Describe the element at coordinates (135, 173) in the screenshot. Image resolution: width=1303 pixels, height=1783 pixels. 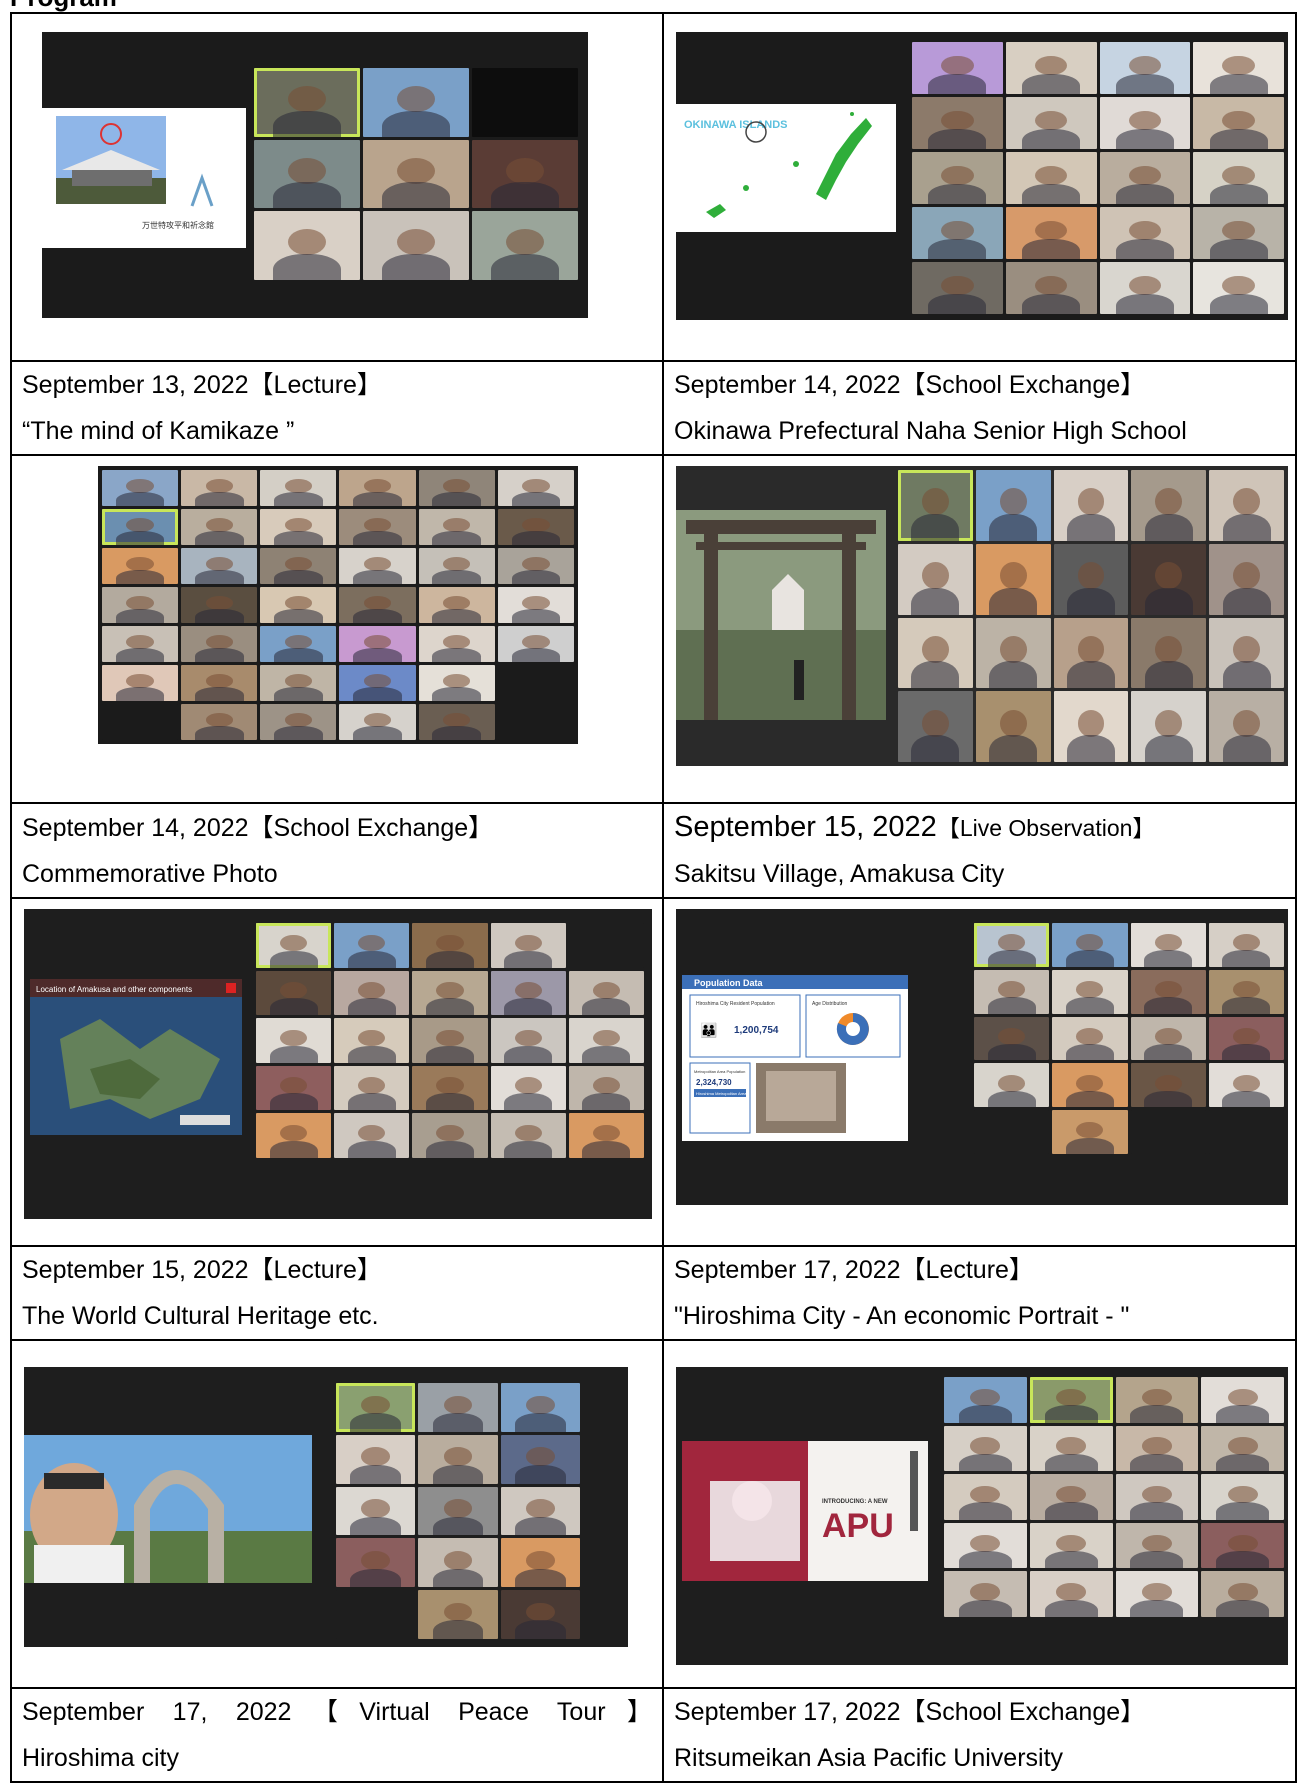
I see `museum-photo: 万世特攻平和祈念館` at that location.